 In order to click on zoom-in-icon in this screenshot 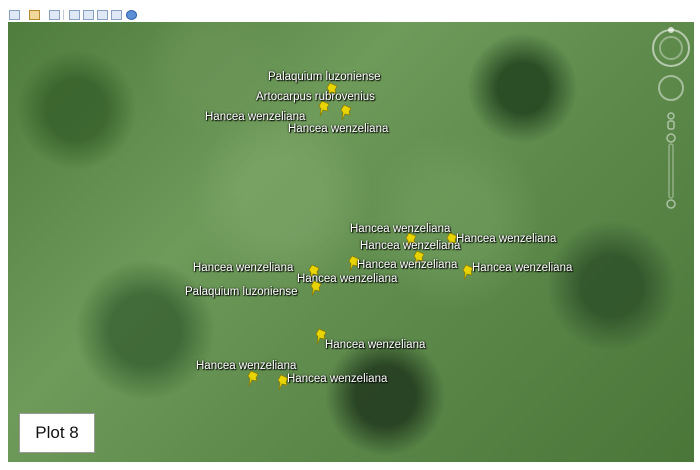, I will do `click(671, 138)`.